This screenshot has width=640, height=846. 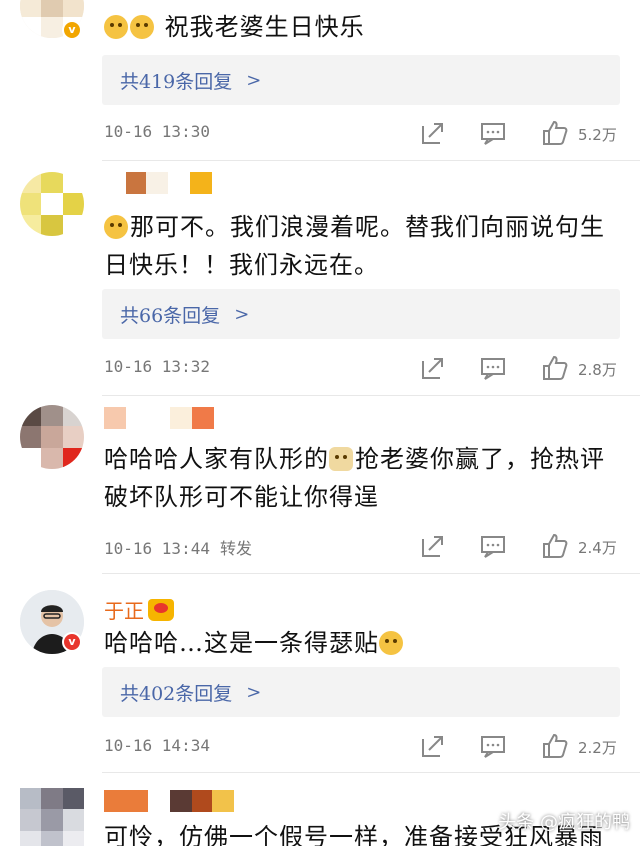 What do you see at coordinates (361, 692) in the screenshot?
I see `view-replies-button: 共402条回复 >` at bounding box center [361, 692].